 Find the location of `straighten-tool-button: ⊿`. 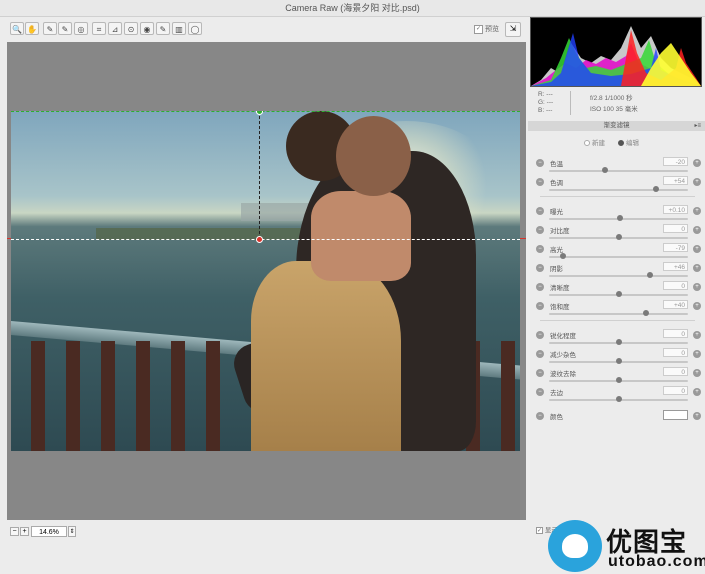

straighten-tool-button: ⊿ is located at coordinates (115, 28).